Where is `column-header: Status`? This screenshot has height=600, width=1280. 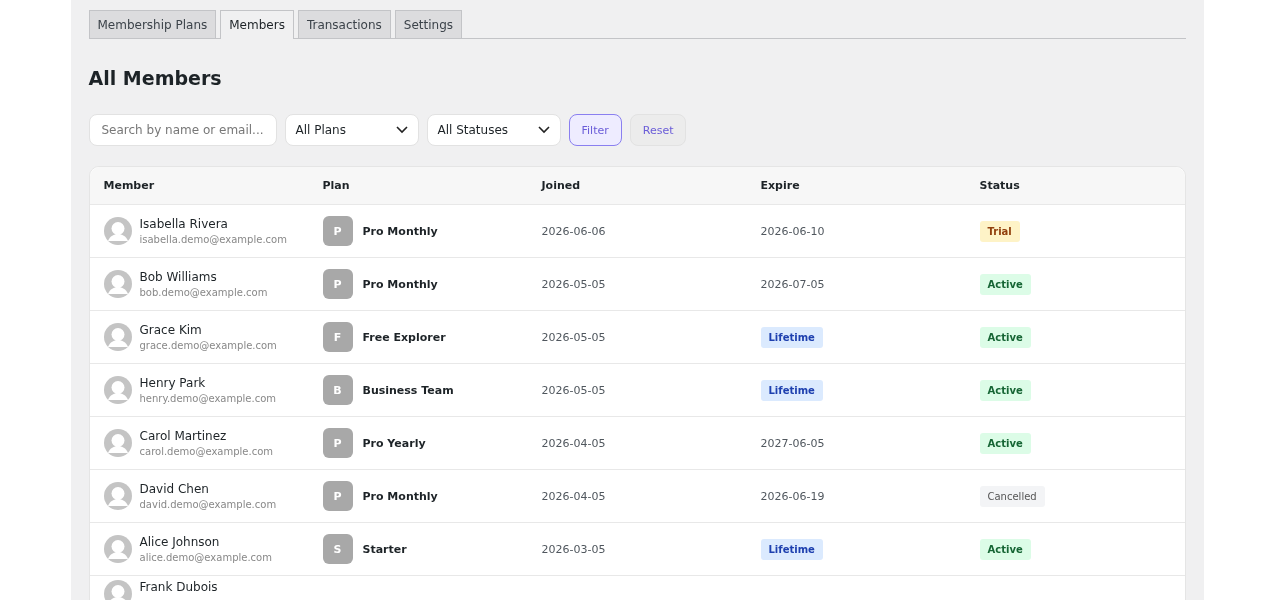
column-header: Status is located at coordinates (999, 185).